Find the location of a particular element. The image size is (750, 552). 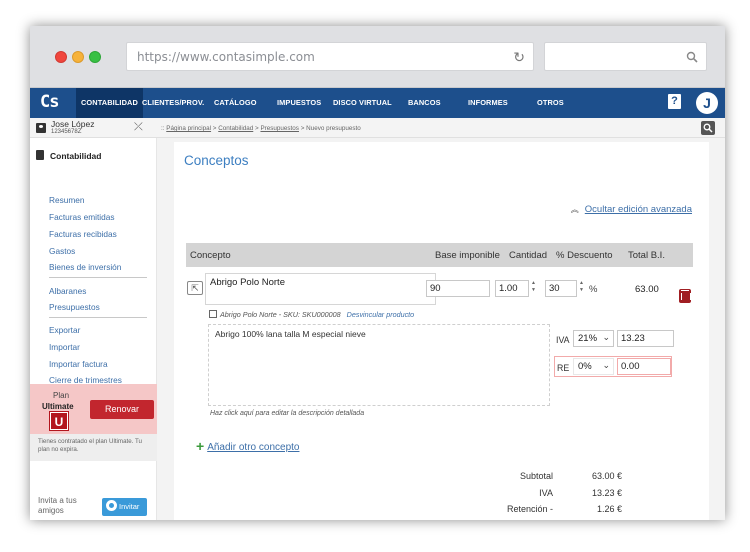

sidebar-heading-label: Contabilidad is located at coordinates (76, 156).